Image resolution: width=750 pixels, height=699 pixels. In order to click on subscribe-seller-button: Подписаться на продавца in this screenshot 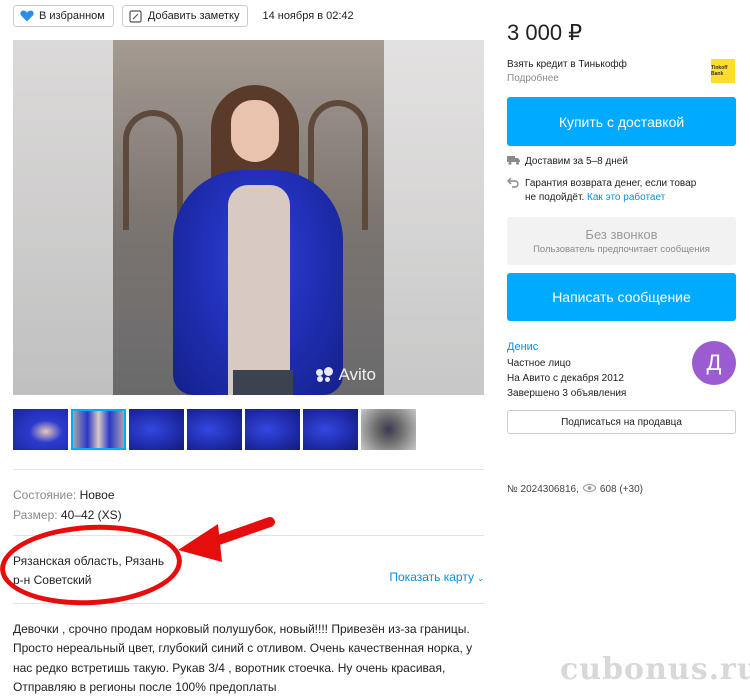, I will do `click(621, 422)`.